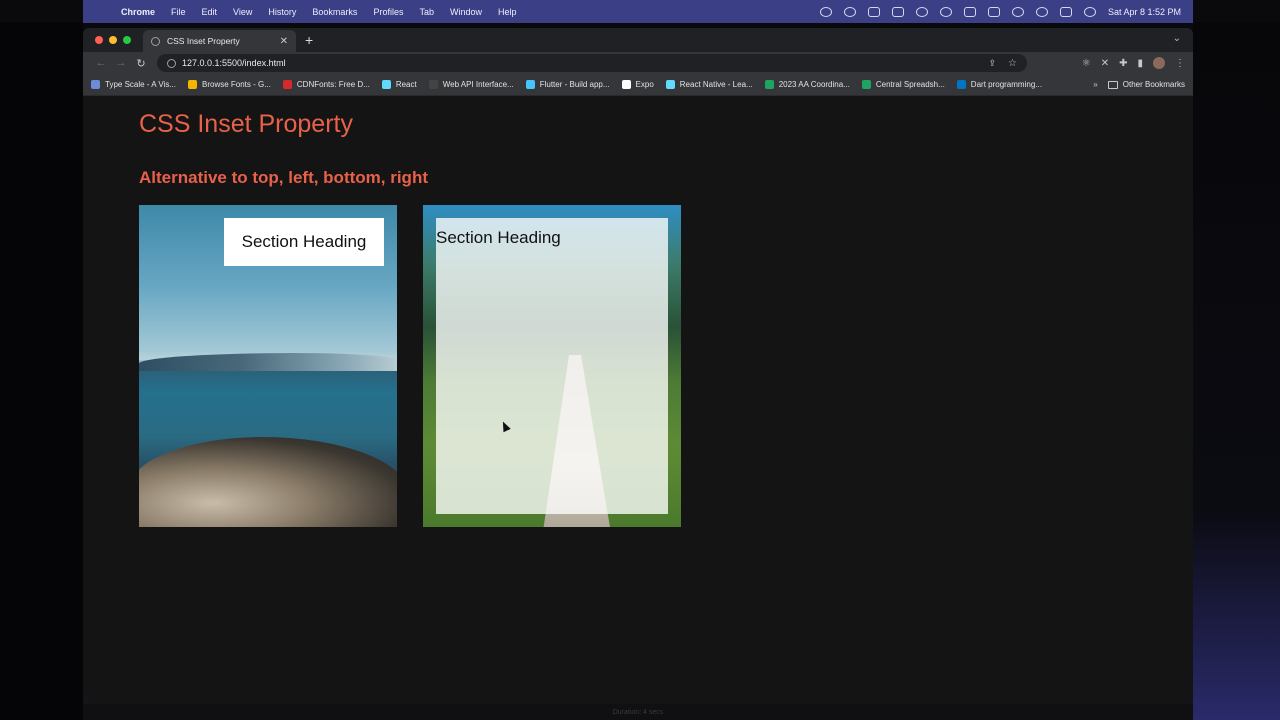  I want to click on menu-view: View, so click(242, 12).